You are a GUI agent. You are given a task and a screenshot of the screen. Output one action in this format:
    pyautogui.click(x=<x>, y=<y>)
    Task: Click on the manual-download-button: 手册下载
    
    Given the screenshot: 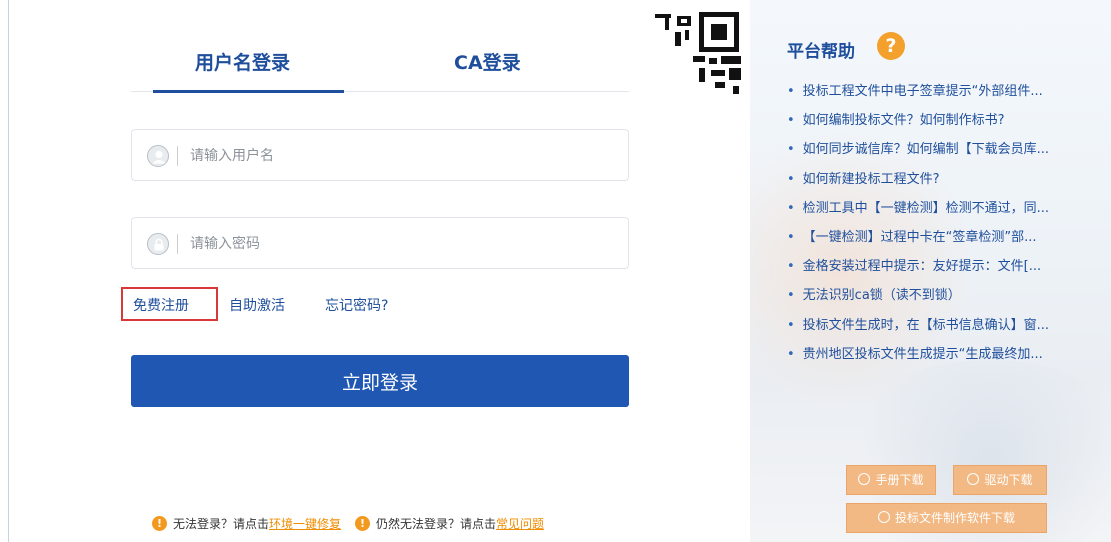 What is the action you would take?
    pyautogui.click(x=891, y=480)
    